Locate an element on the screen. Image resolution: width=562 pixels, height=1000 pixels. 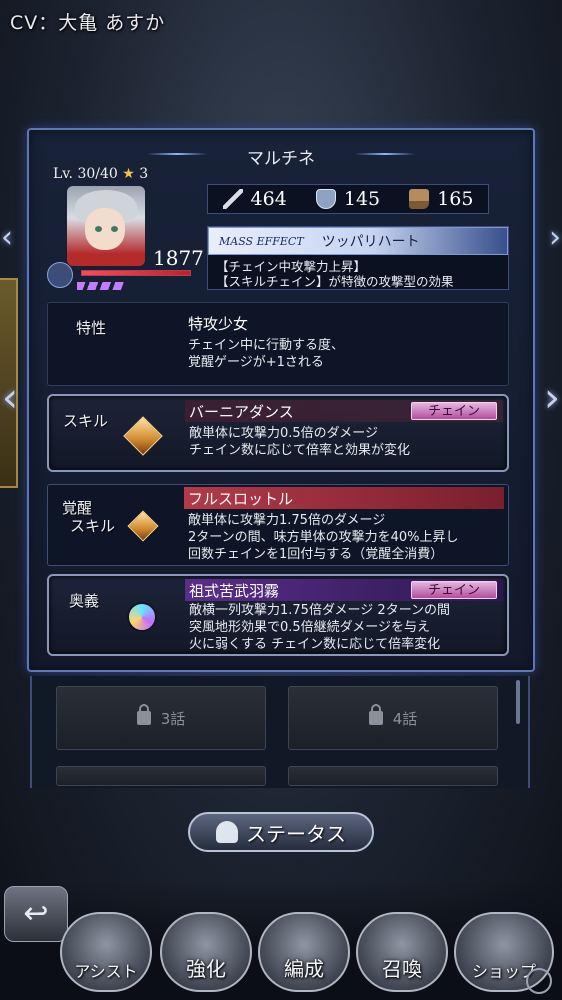
mass-effect-desc-line2: 【スキルチェイン】が特徴の攻撃型の効果 is located at coordinates (335, 281).